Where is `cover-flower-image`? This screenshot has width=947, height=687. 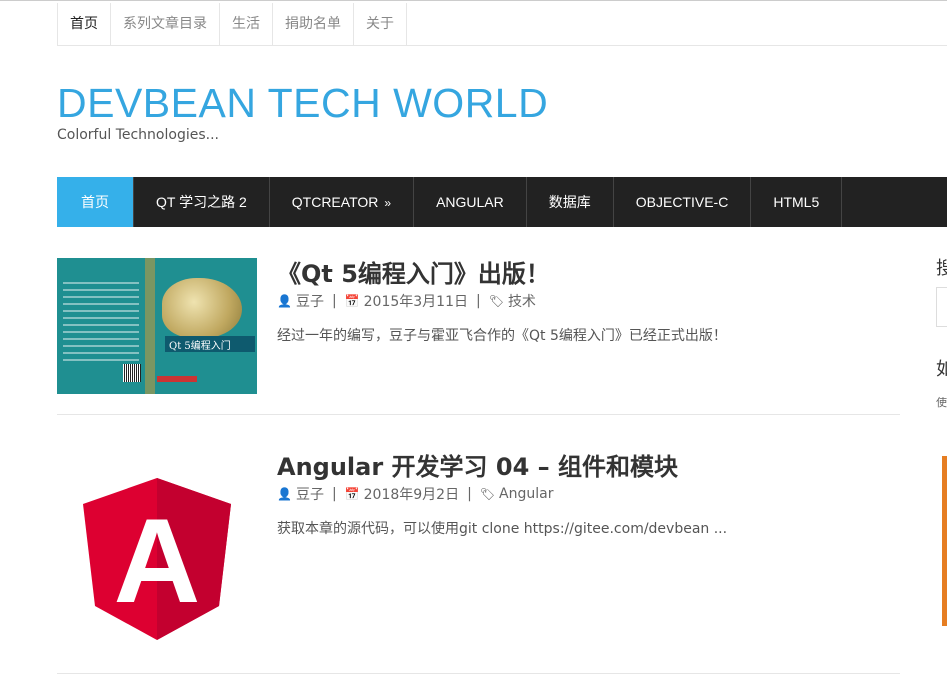
cover-flower-image is located at coordinates (202, 308).